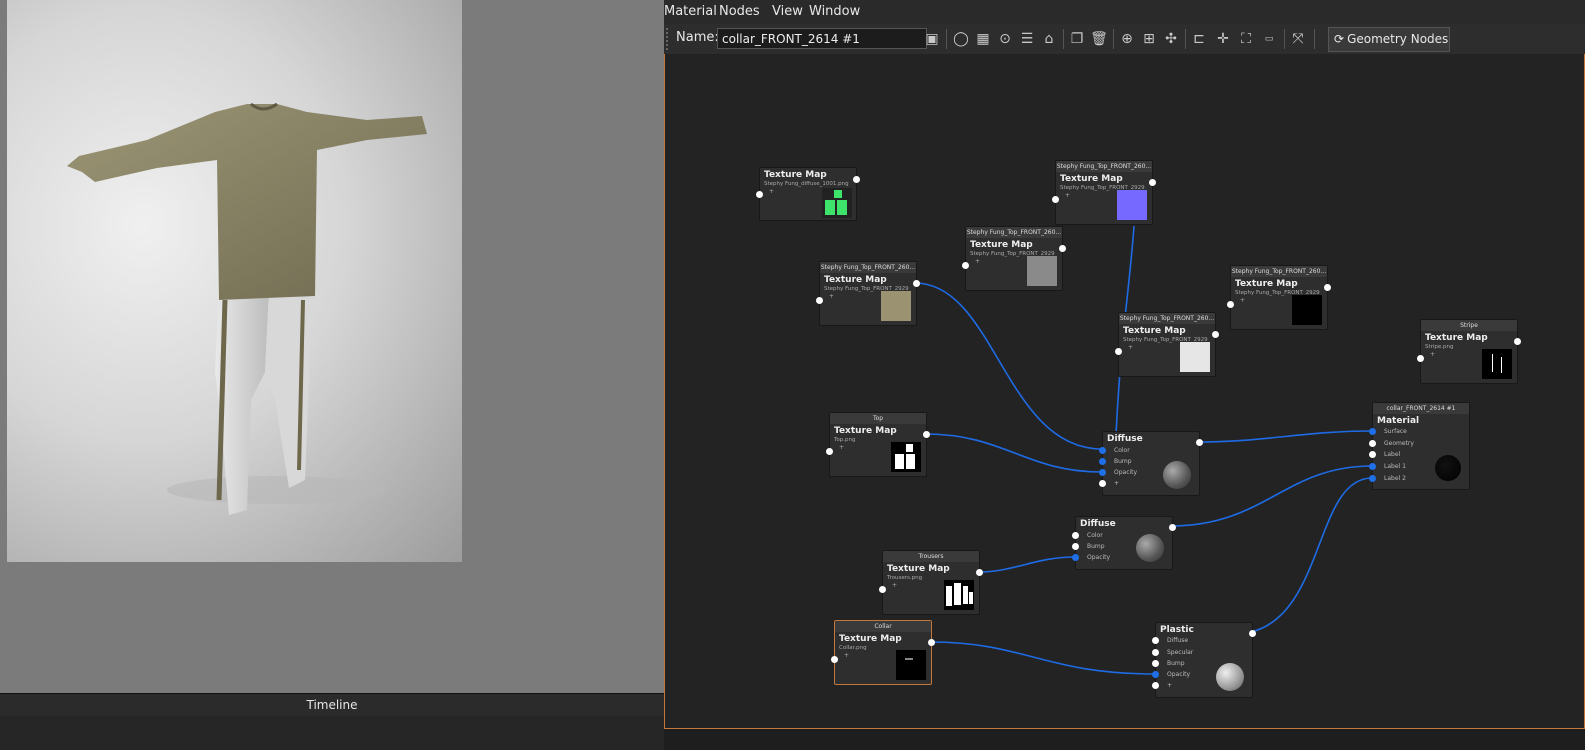 The width and height of the screenshot is (1585, 750). Describe the element at coordinates (1077, 39) in the screenshot. I see `duplicate-icon: ❐` at that location.